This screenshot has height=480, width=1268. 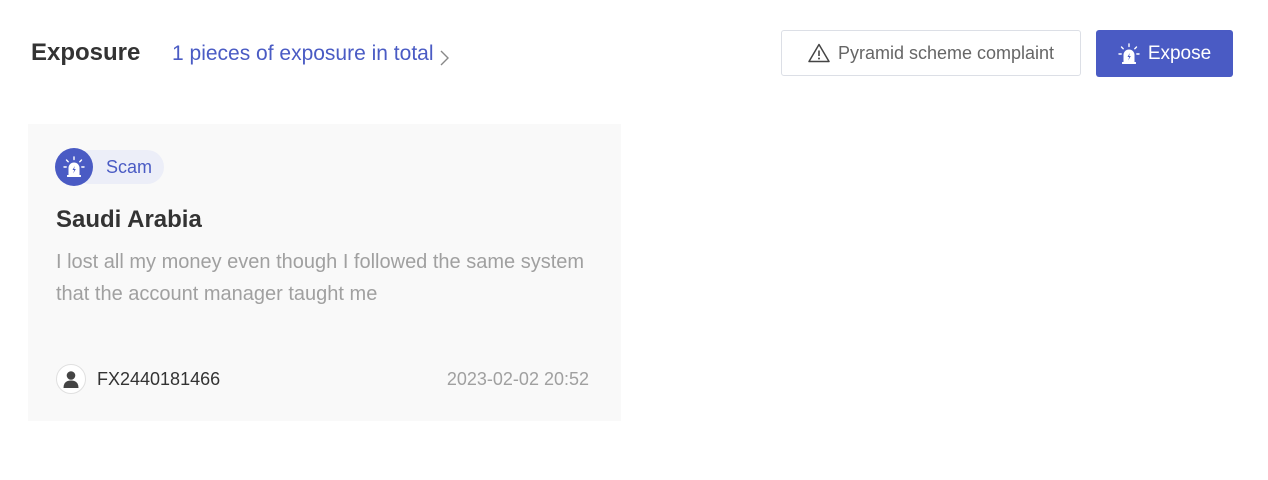 What do you see at coordinates (86, 52) in the screenshot?
I see `page-title: Exposure` at bounding box center [86, 52].